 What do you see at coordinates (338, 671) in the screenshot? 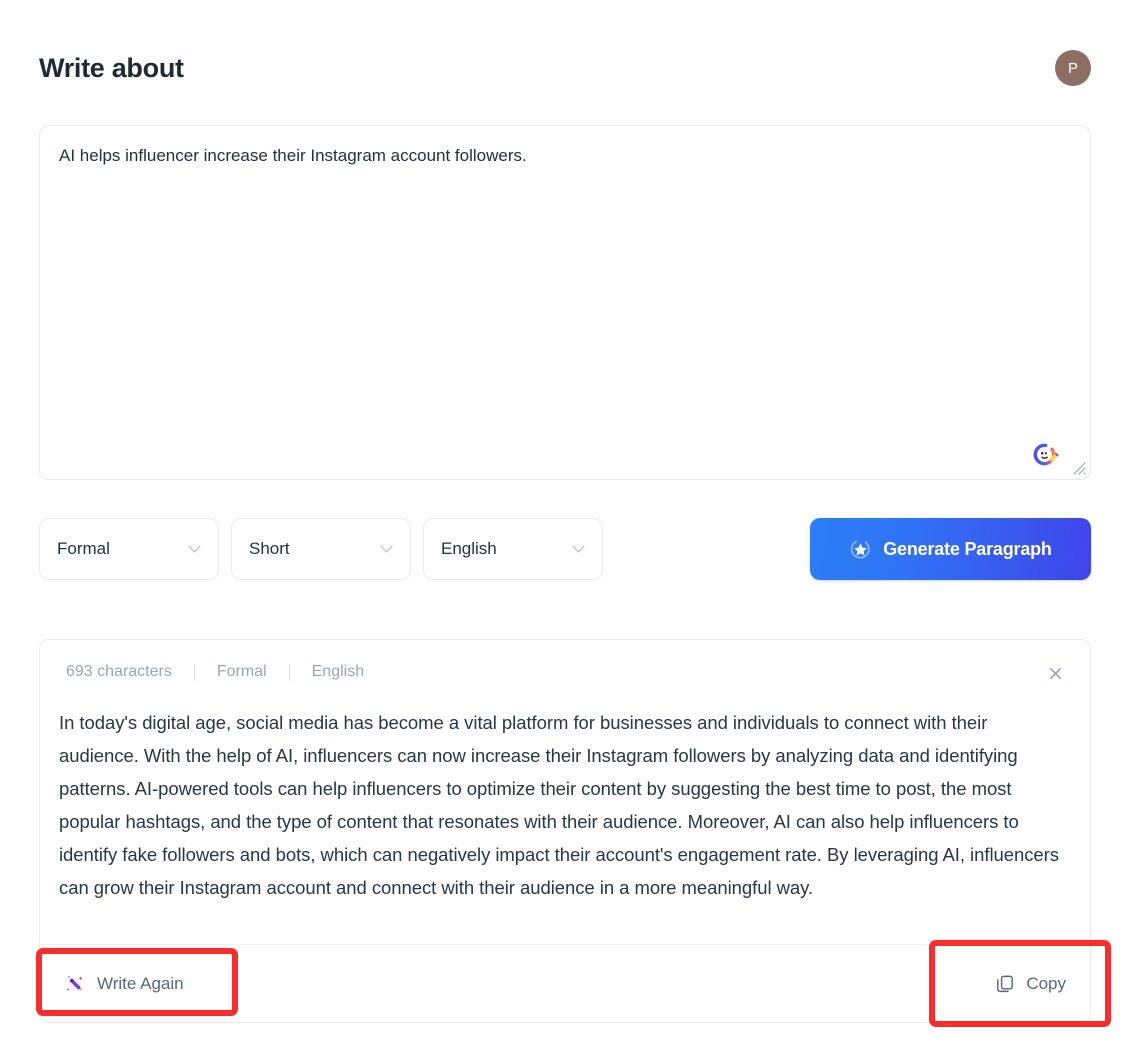
I see `result-language: English` at bounding box center [338, 671].